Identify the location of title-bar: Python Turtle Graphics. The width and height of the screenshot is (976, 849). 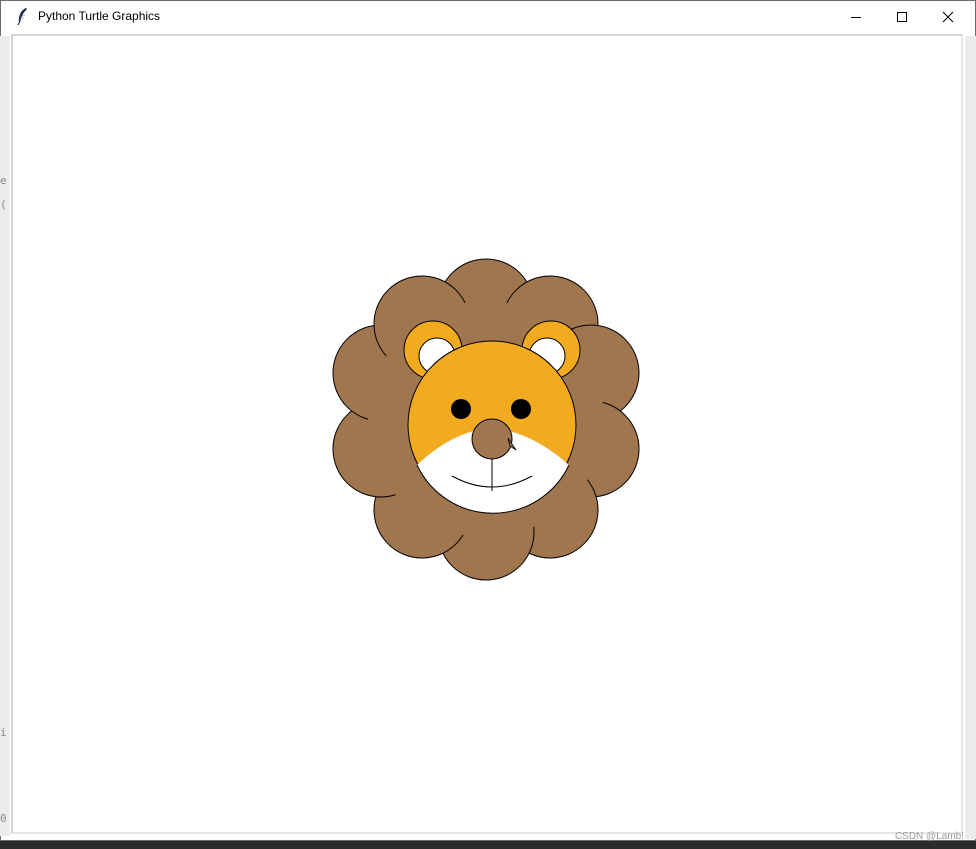
(488, 16).